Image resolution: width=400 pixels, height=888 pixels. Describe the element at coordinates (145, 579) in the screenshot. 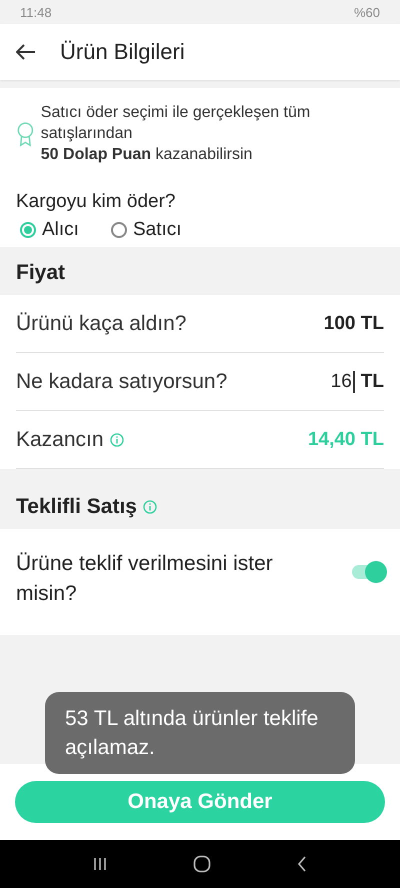

I see `offer-question: Ürüne teklif verilmesini ister misin?` at that location.